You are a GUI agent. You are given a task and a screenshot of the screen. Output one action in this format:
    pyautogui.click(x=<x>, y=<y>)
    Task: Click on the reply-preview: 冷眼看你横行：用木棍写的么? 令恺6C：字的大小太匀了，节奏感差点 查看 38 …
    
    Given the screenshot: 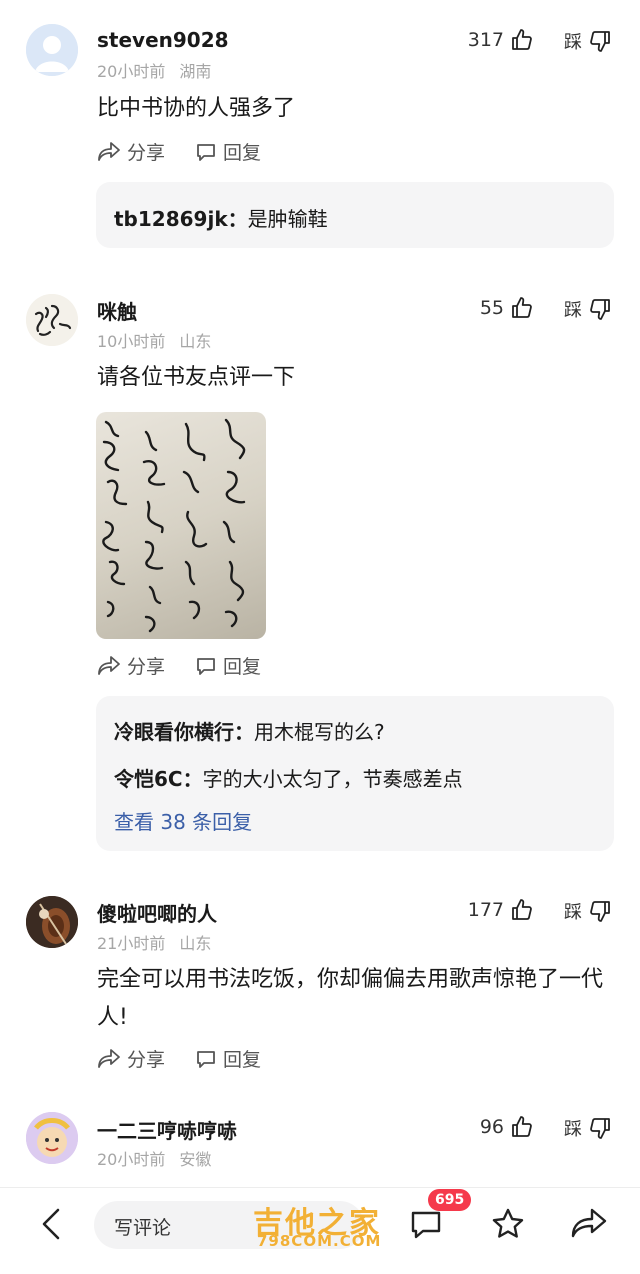 What is the action you would take?
    pyautogui.click(x=355, y=773)
    